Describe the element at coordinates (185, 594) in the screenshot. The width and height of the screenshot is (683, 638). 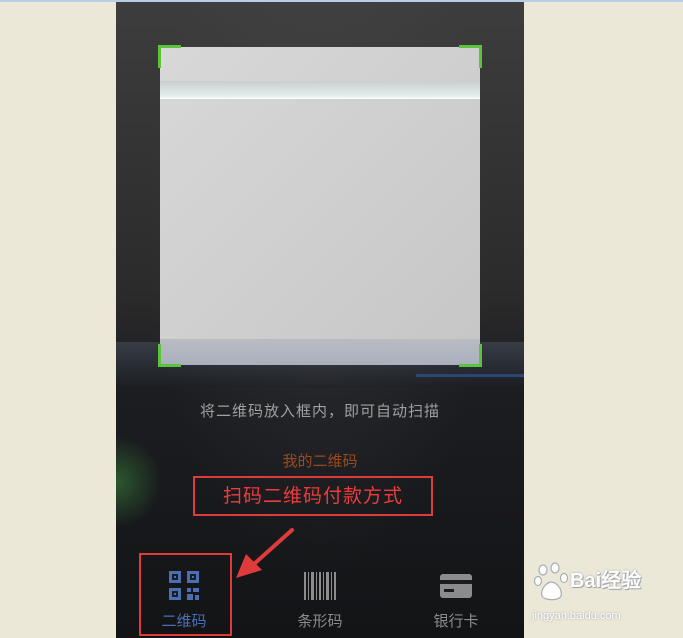
I see `annotation-highlight-box` at that location.